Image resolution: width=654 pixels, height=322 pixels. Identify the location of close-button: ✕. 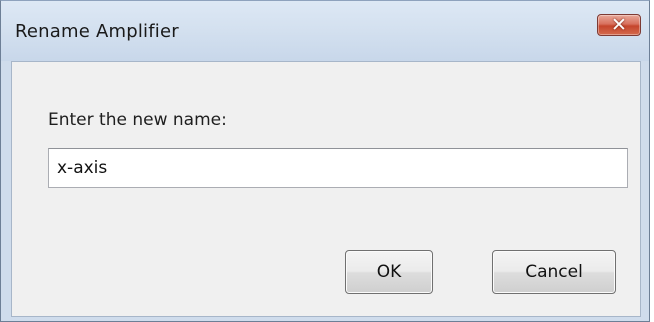
(619, 25).